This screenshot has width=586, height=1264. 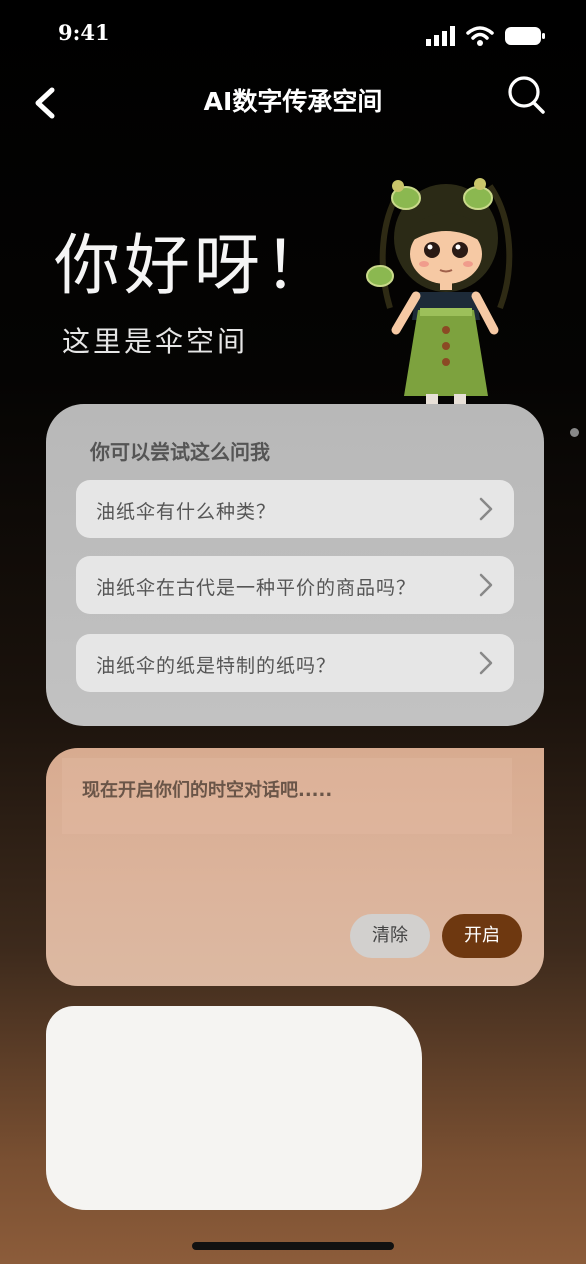 I want to click on suggestion-item: 油纸伞在古代是一种平价的商品吗？, so click(x=295, y=585).